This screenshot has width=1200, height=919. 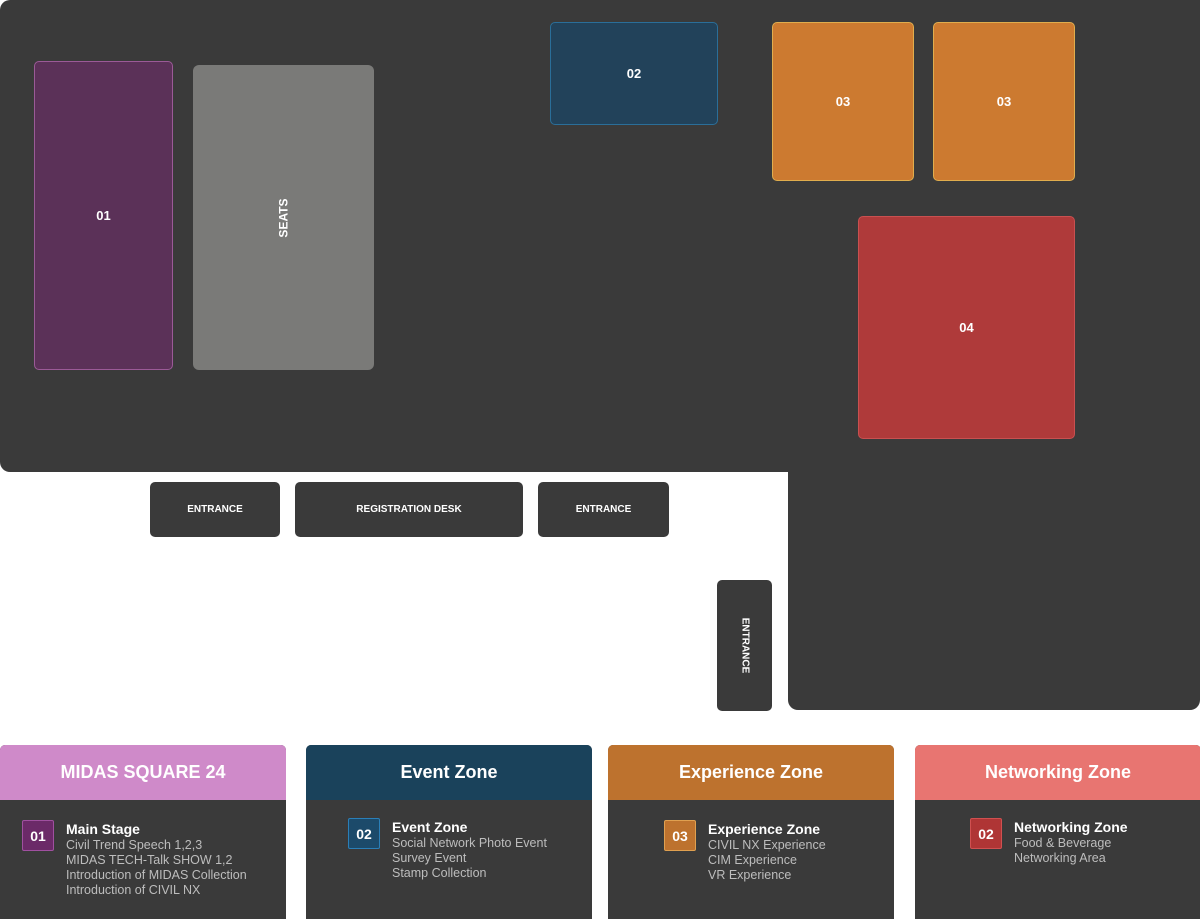 I want to click on zone-label: 04, so click(x=966, y=327).